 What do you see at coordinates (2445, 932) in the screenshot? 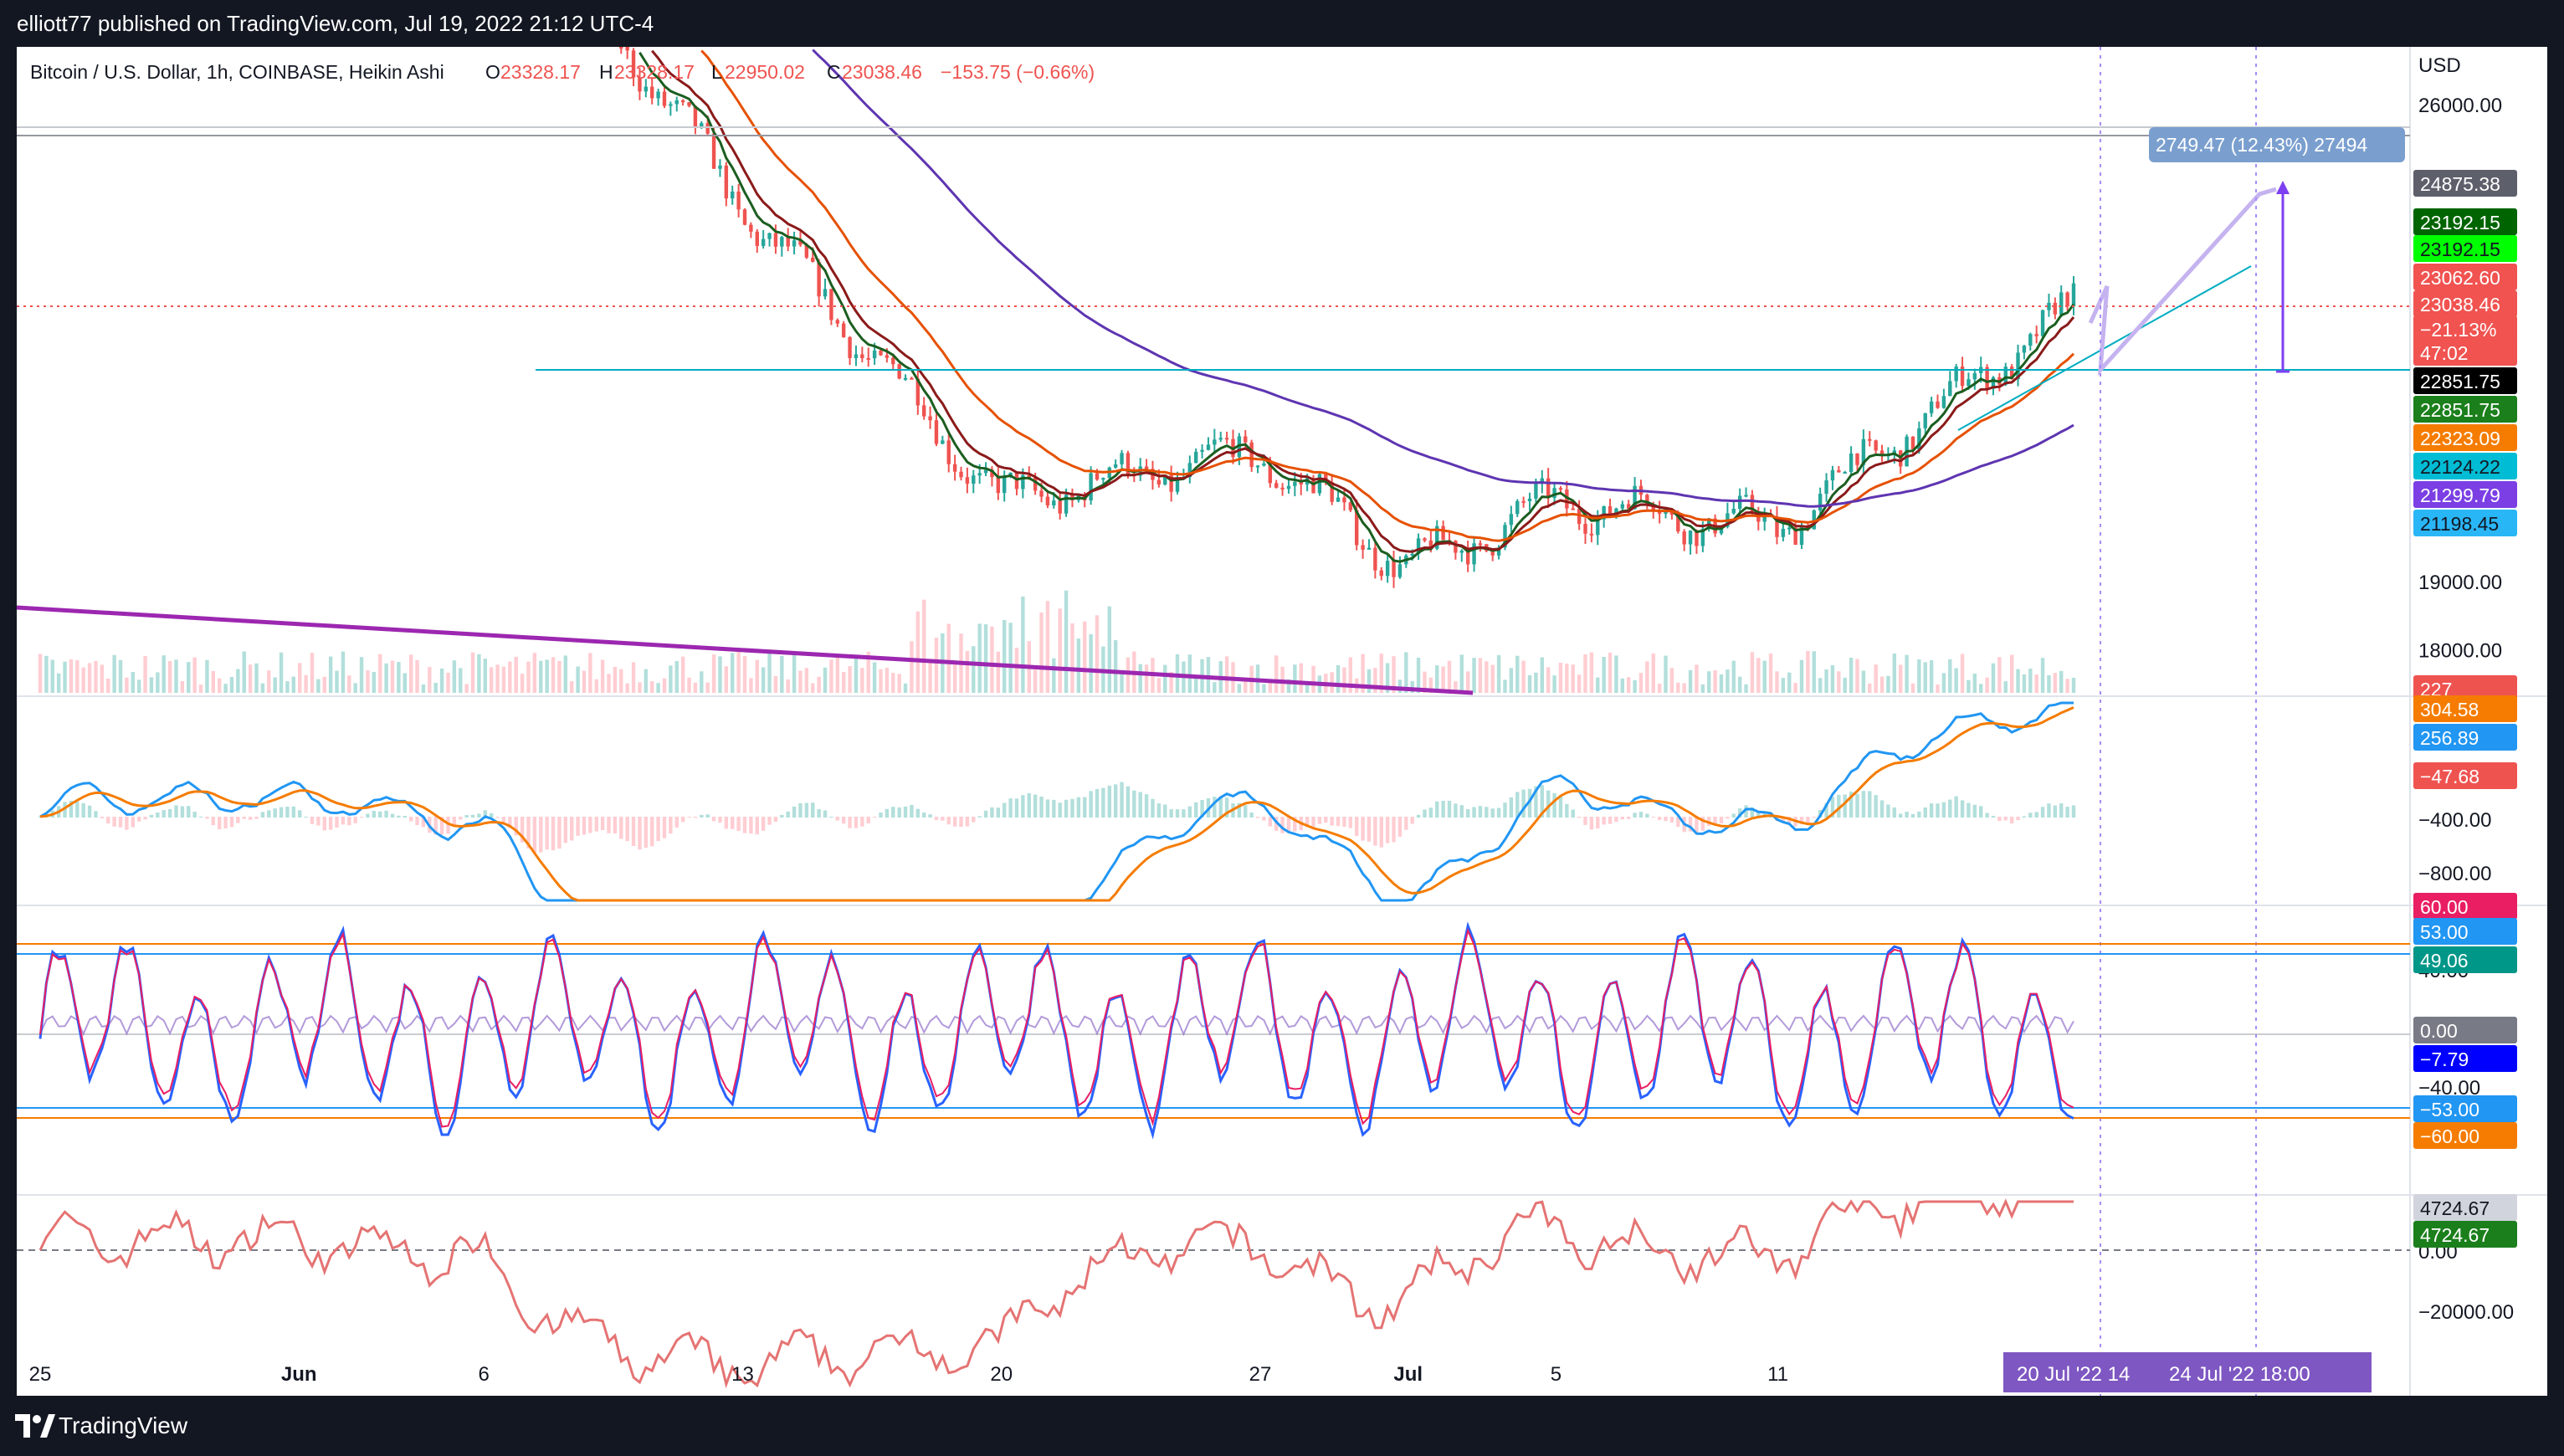
I see `stoch-tag: 53.00` at bounding box center [2445, 932].